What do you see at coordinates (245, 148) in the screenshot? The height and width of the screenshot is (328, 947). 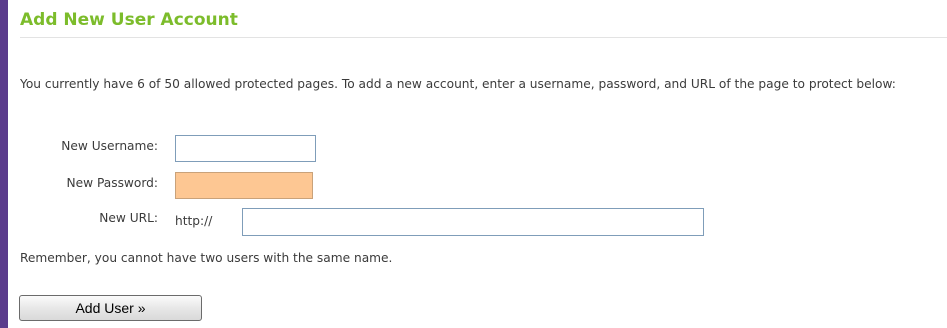 I see `username-input` at bounding box center [245, 148].